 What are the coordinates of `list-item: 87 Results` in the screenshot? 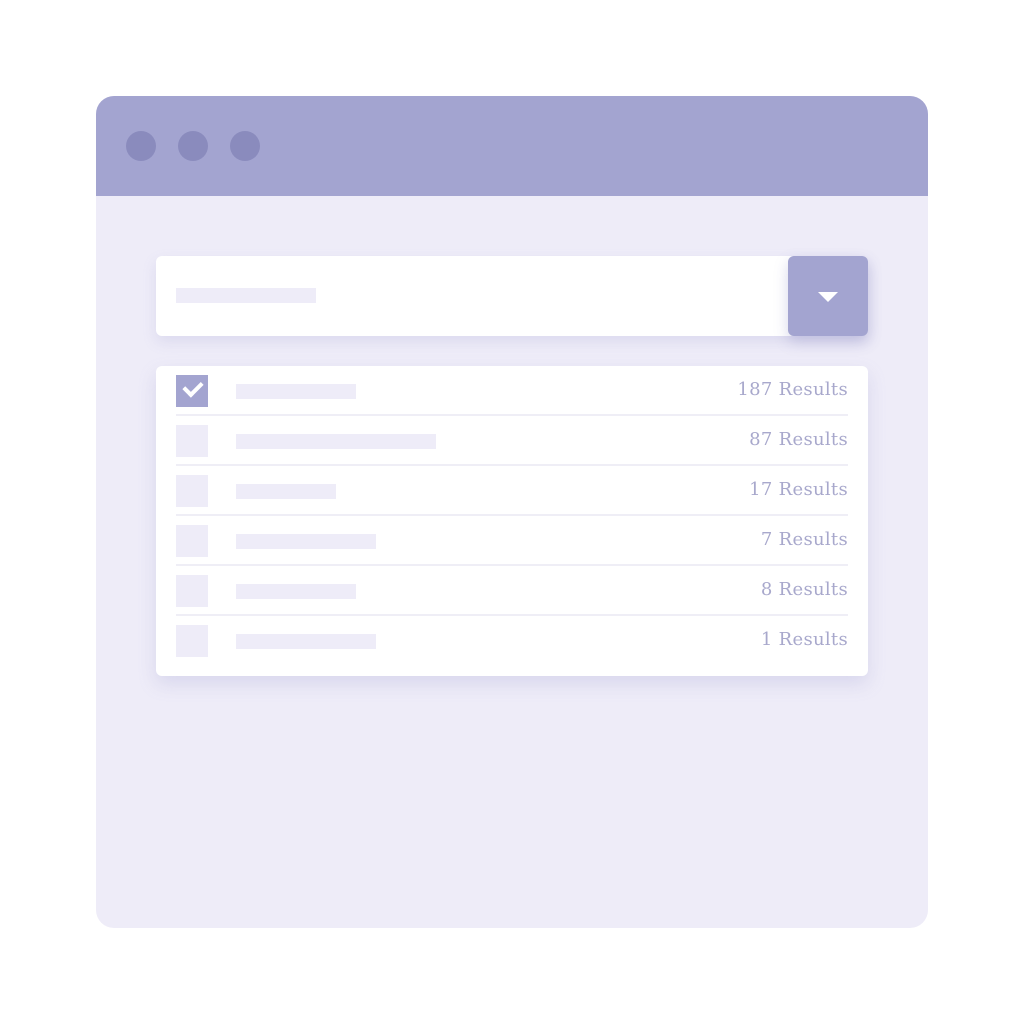 It's located at (512, 441).